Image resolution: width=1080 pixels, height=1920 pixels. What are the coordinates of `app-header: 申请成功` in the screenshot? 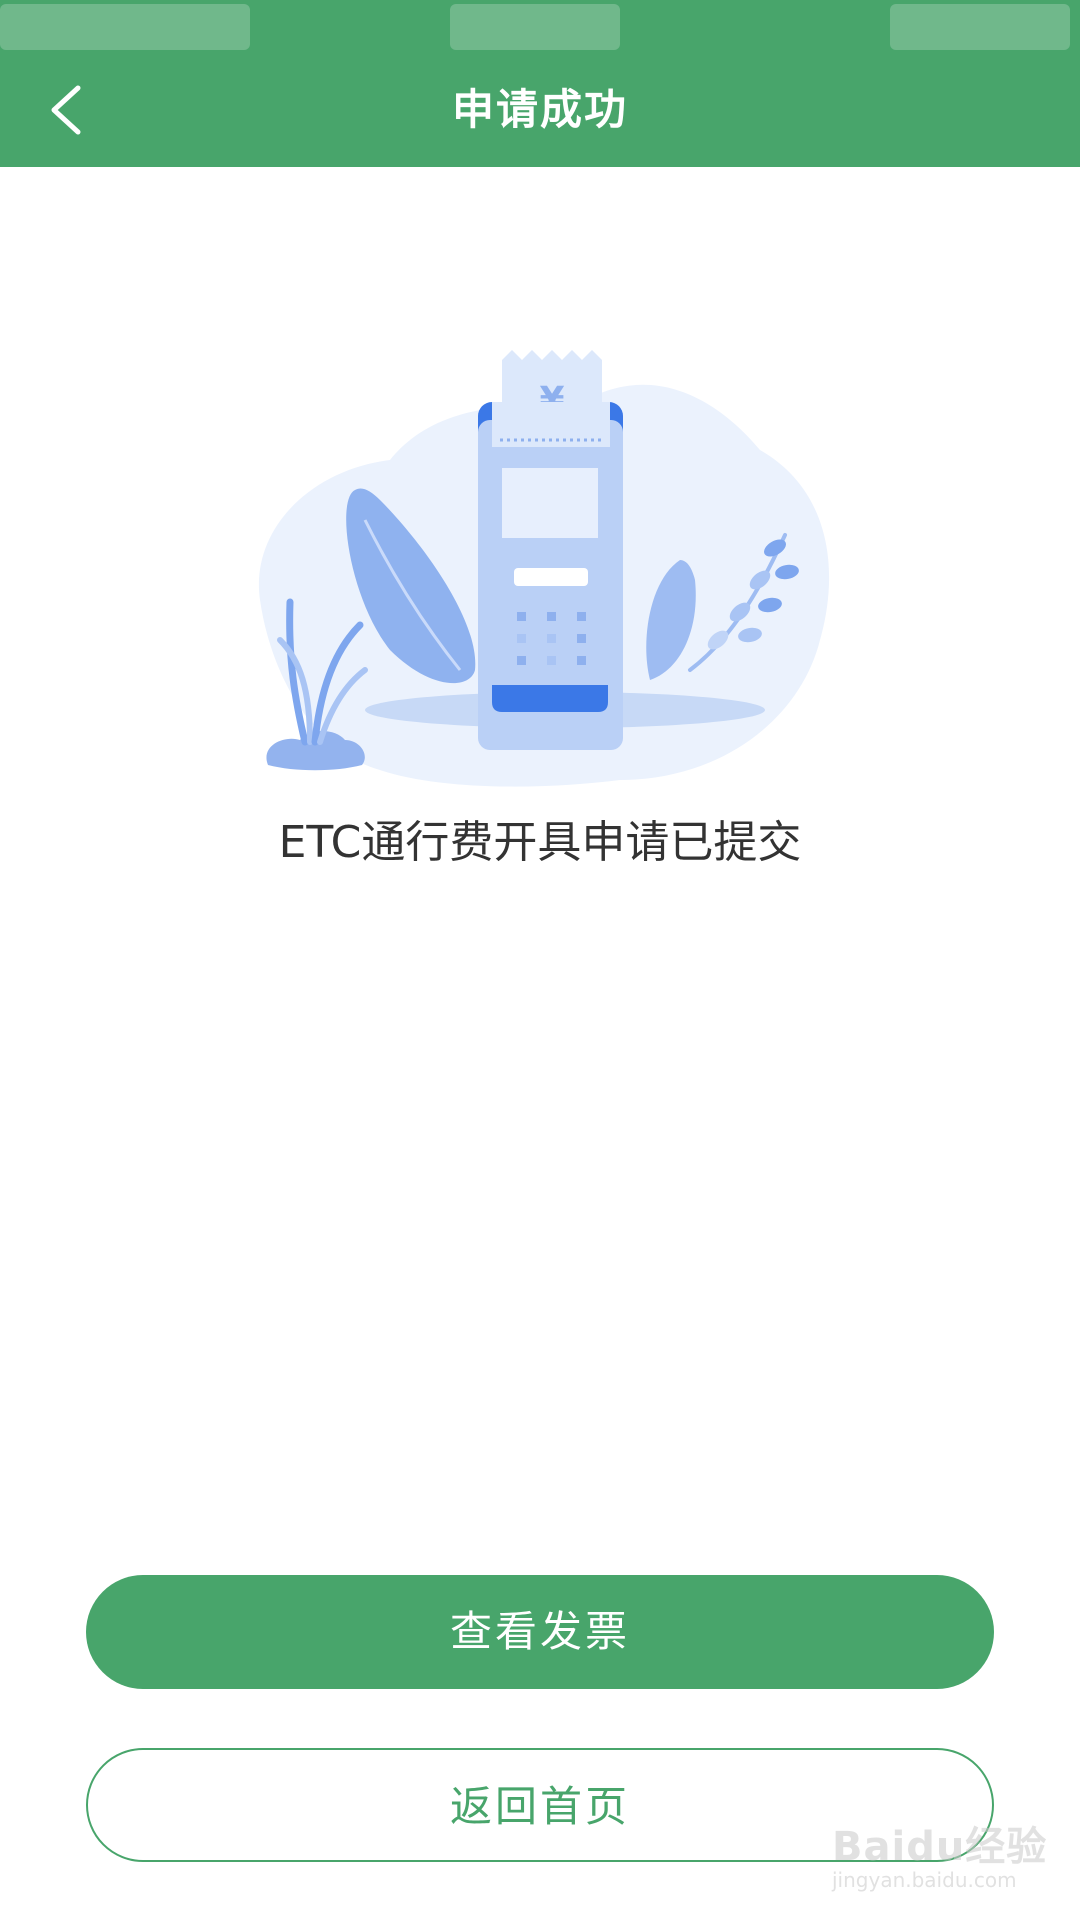 It's located at (540, 83).